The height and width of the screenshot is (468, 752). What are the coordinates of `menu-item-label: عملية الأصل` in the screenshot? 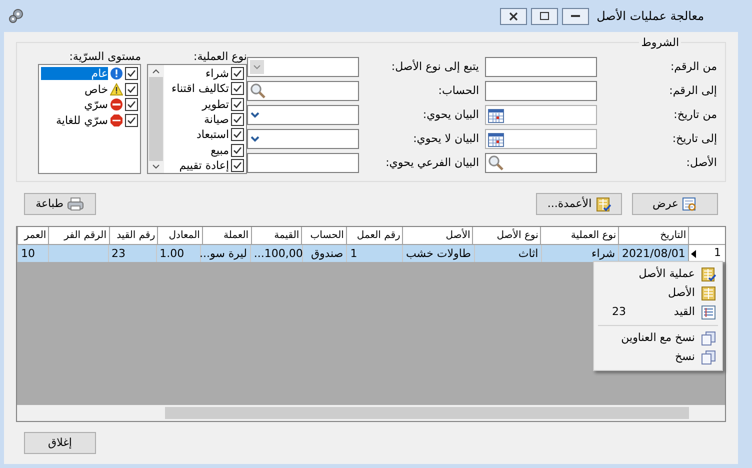 It's located at (666, 274).